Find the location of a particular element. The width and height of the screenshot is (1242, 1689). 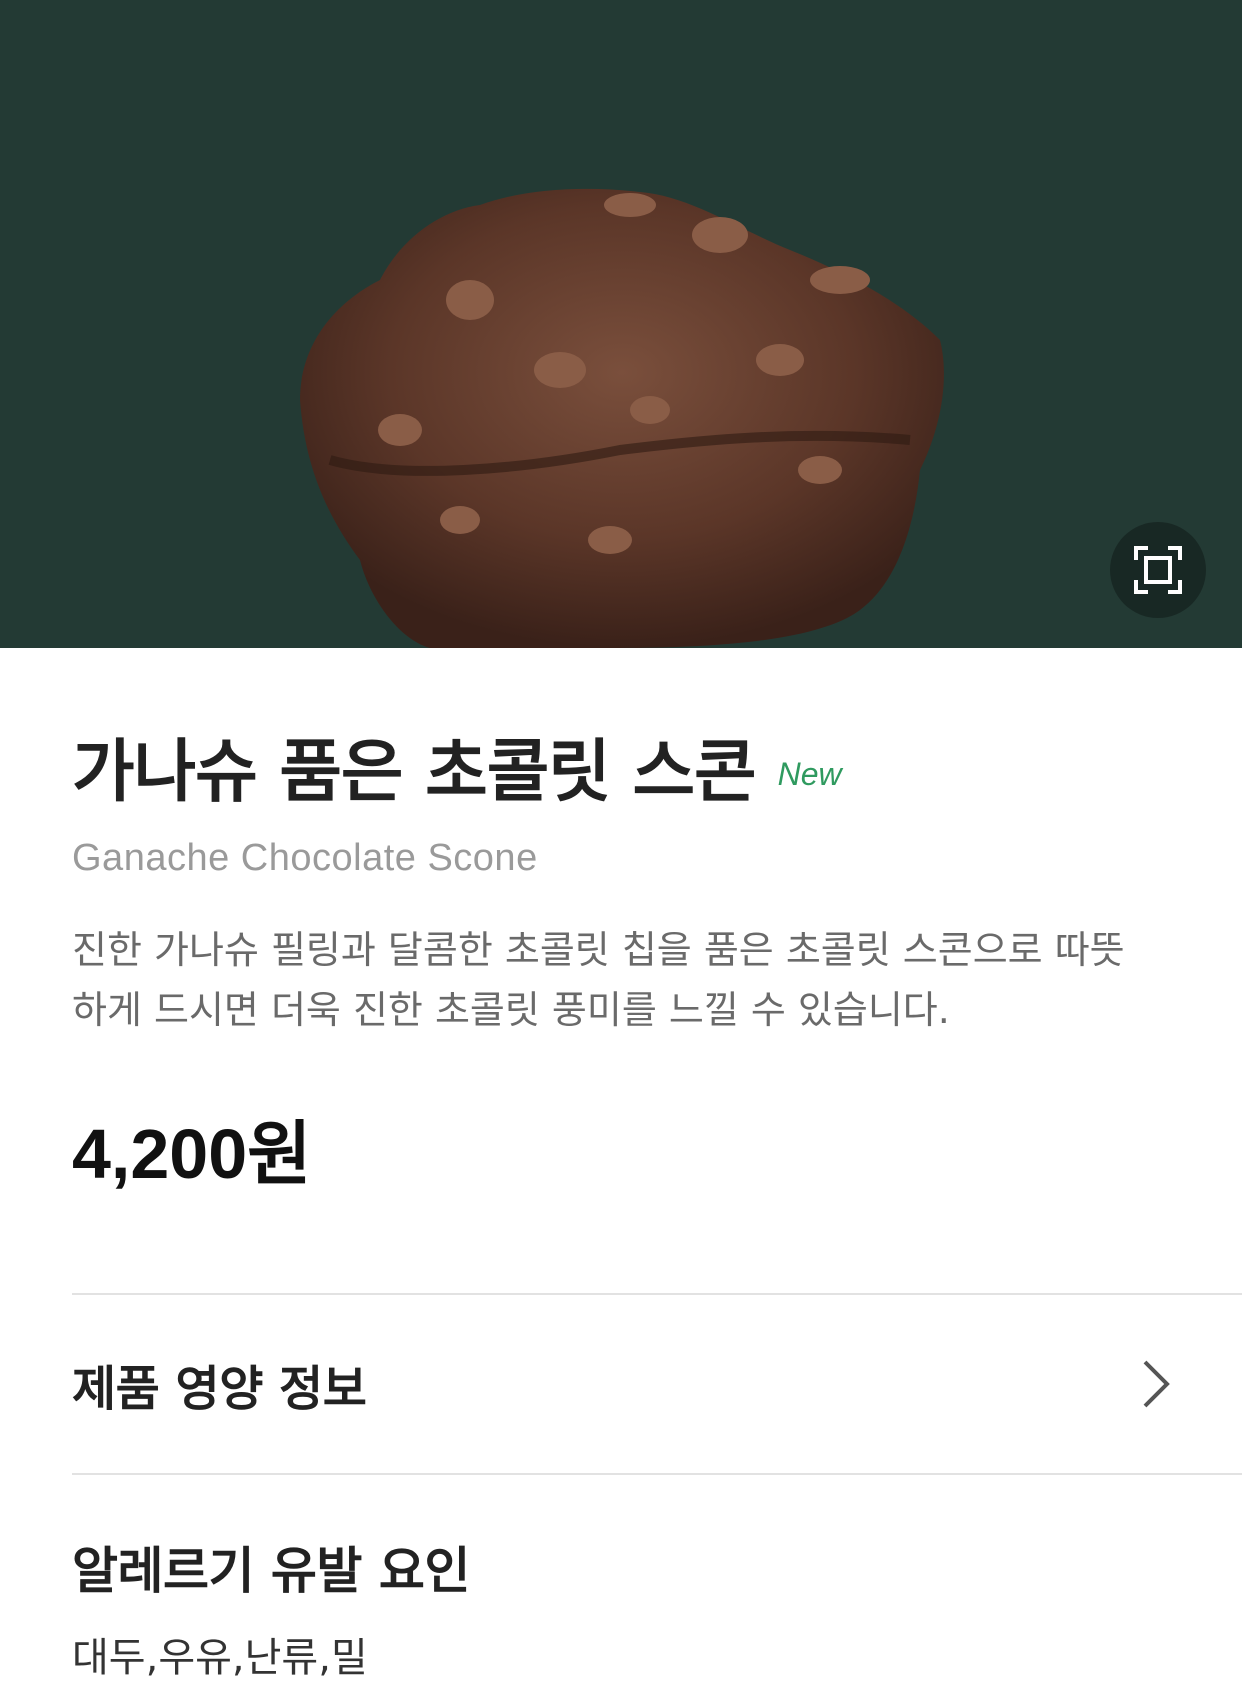

fullscreen-button is located at coordinates (1158, 570).